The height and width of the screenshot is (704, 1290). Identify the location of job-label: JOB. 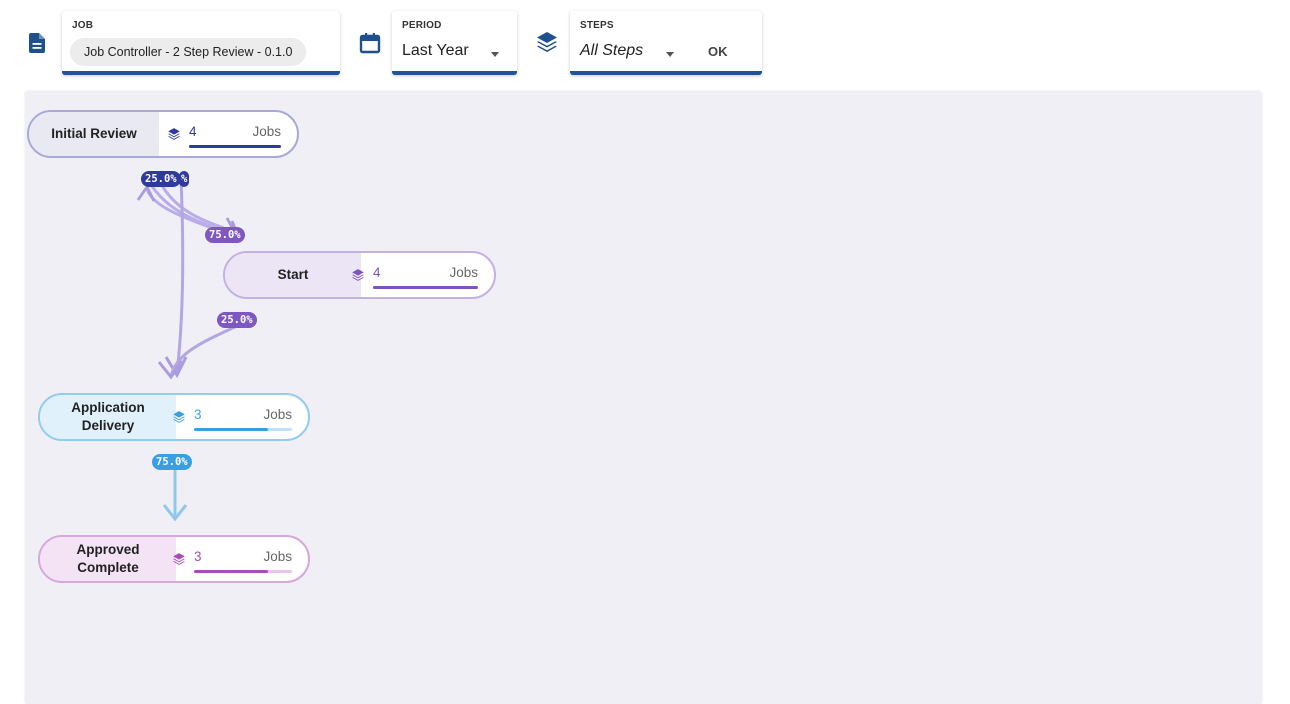
(83, 25).